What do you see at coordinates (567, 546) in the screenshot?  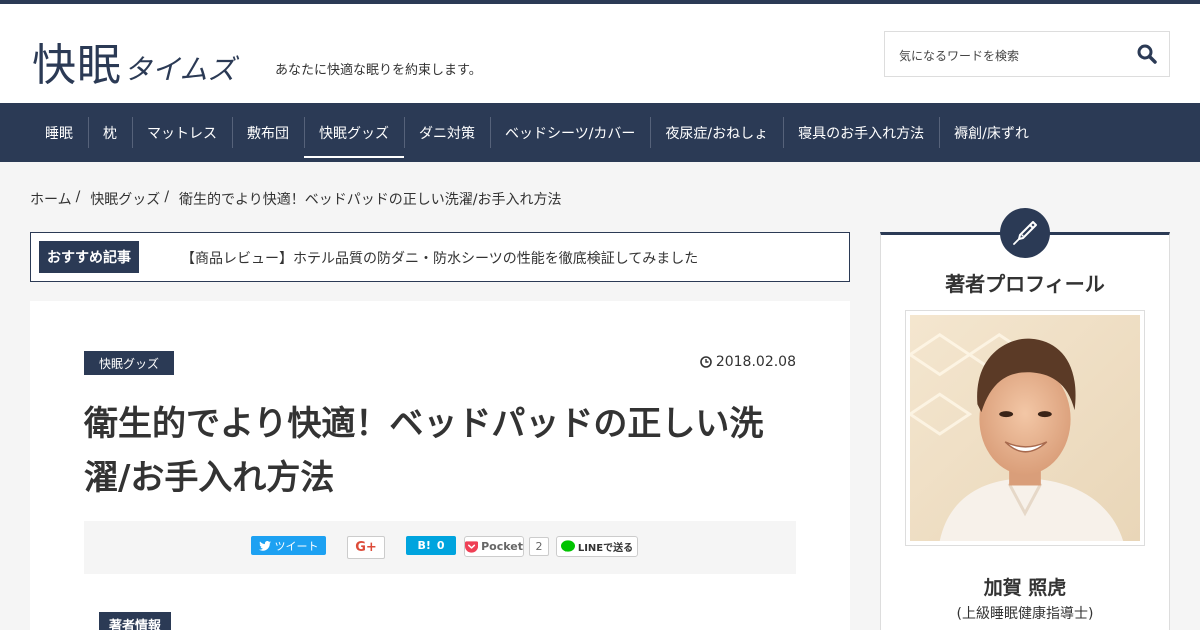 I see `line-icon` at bounding box center [567, 546].